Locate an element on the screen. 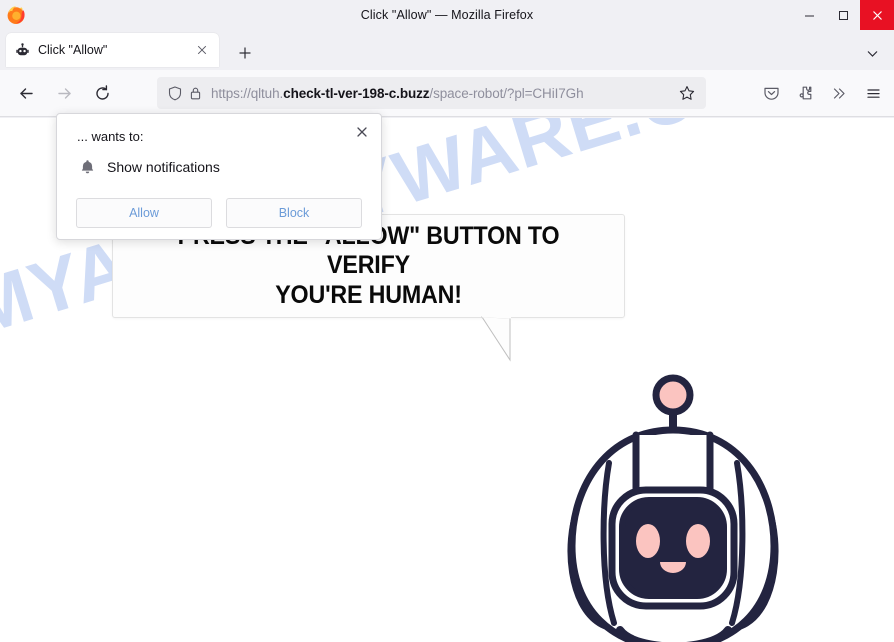 Image resolution: width=894 pixels, height=642 pixels. bell-icon is located at coordinates (87, 167).